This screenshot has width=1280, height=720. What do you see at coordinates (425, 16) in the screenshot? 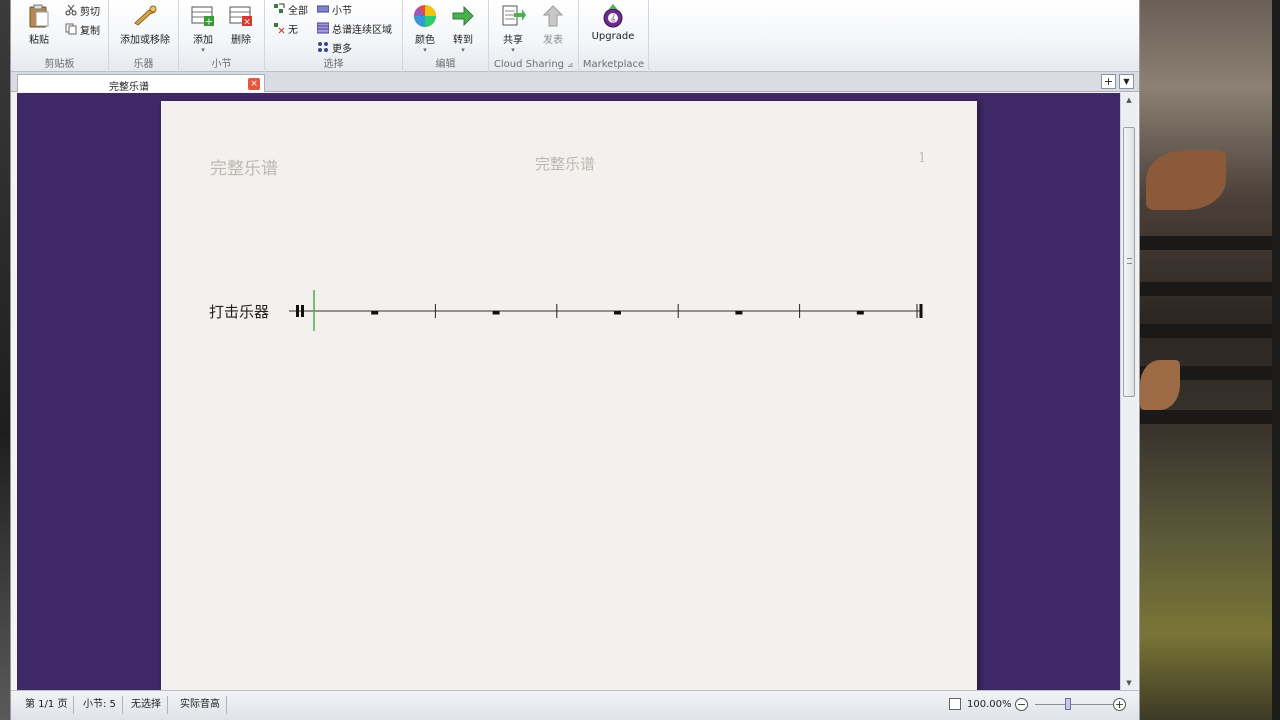
I see `color-wheel-icon` at bounding box center [425, 16].